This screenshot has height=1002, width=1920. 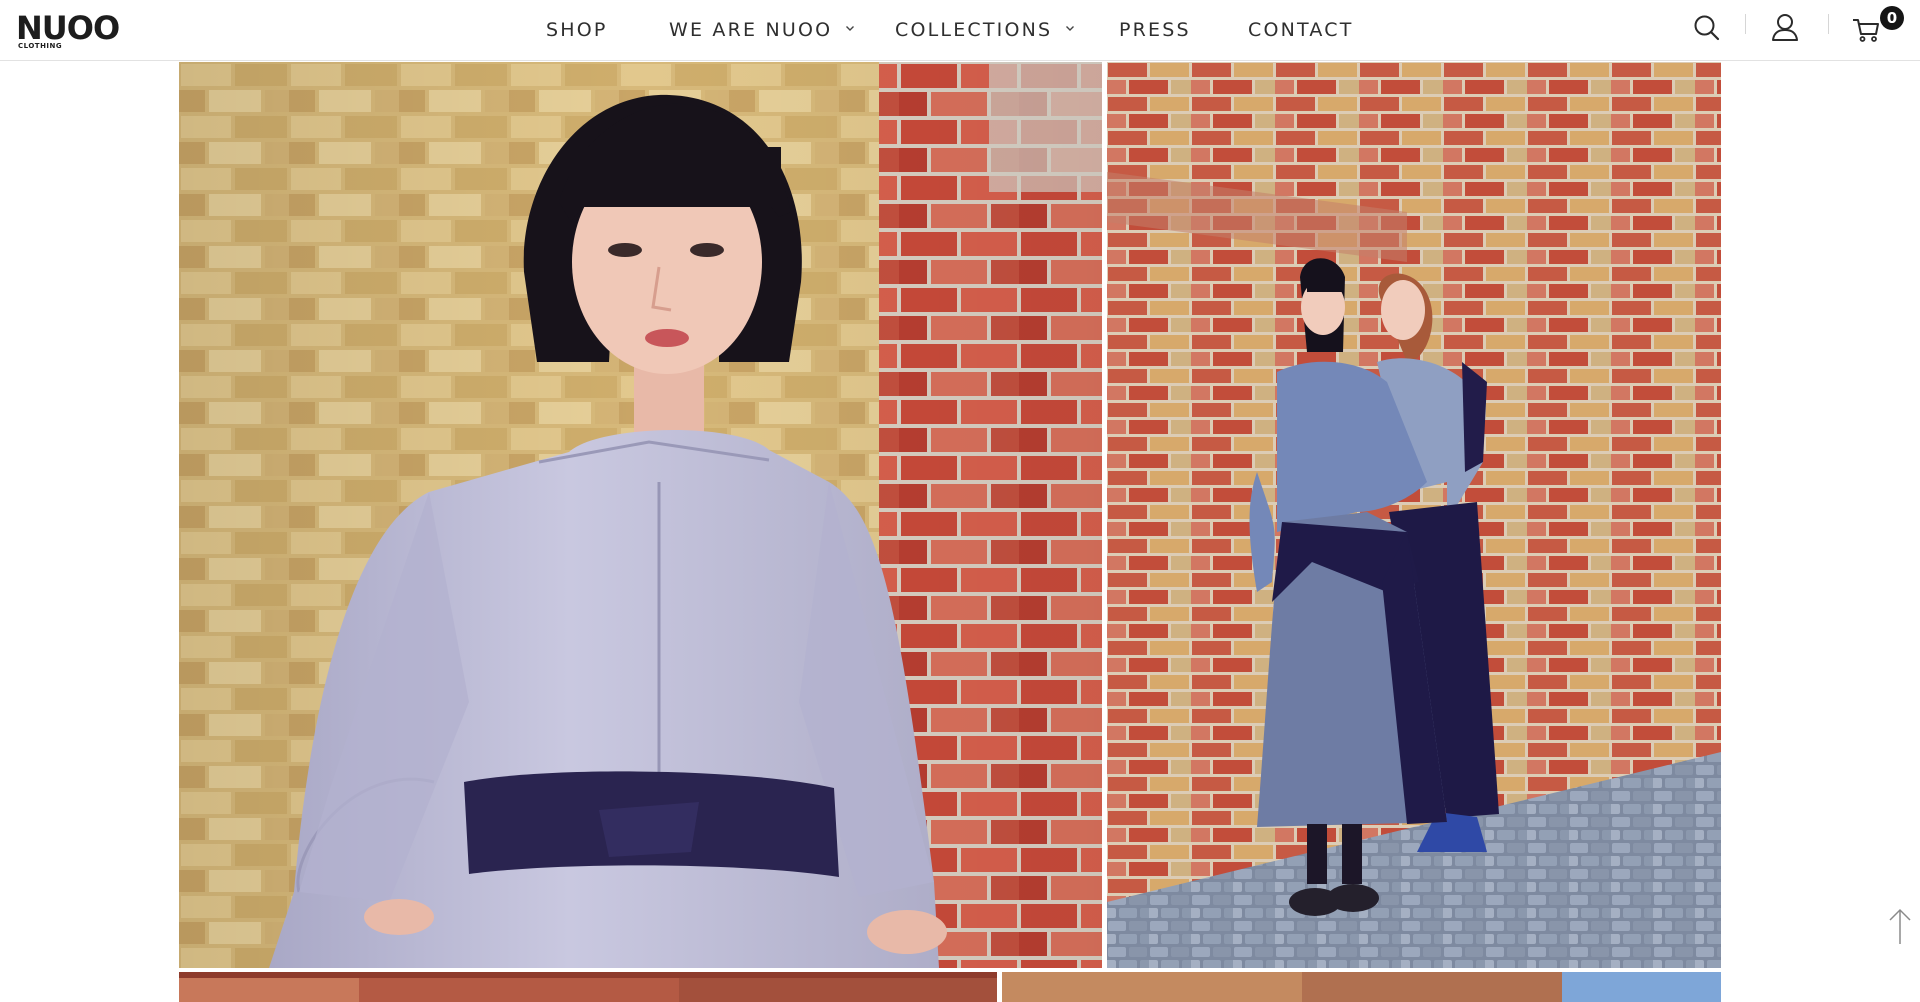 I want to click on scroll-to-top-button, so click(x=1900, y=926).